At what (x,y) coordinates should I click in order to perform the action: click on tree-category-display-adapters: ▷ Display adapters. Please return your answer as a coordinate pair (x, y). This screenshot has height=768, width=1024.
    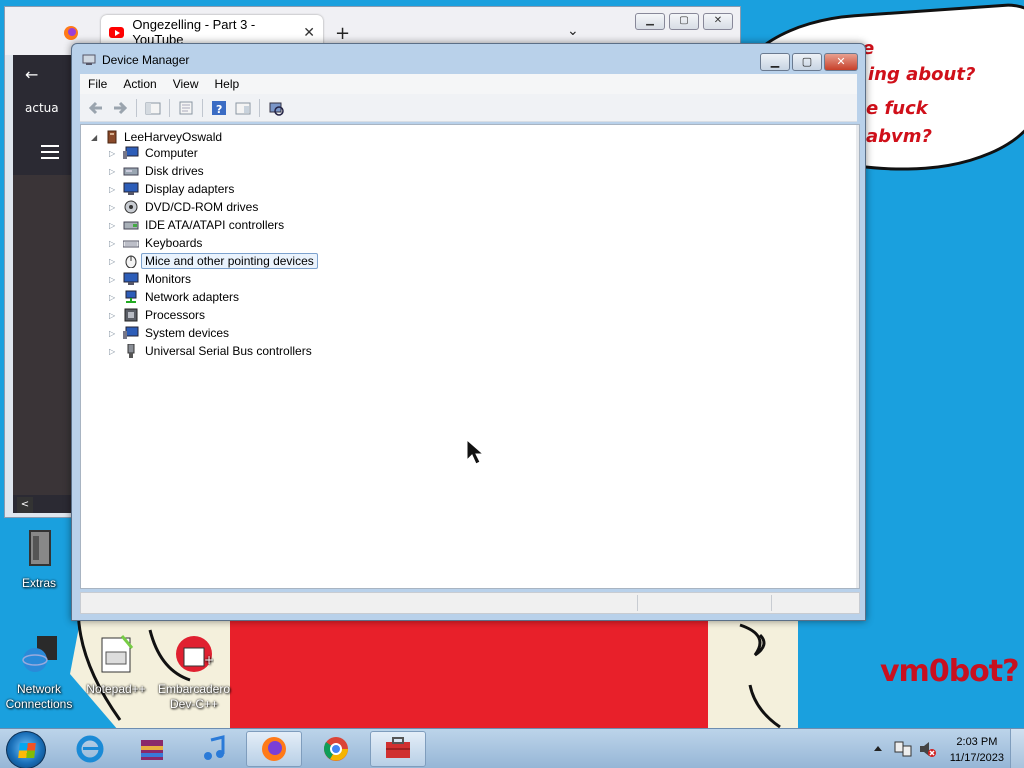
    Looking at the image, I should click on (171, 189).